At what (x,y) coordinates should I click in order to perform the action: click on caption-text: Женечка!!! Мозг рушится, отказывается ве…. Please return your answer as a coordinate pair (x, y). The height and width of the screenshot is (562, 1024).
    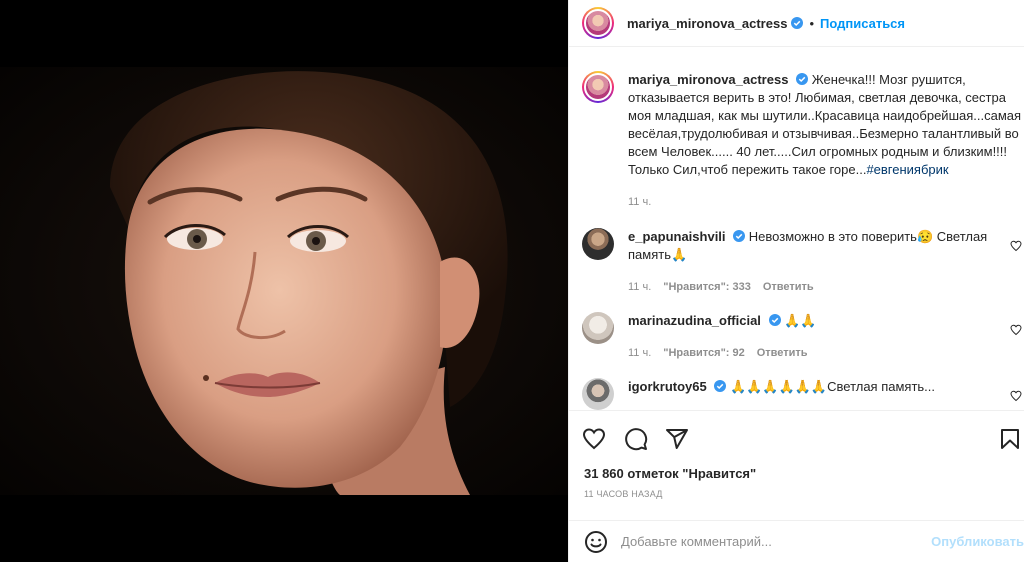
    Looking at the image, I should click on (825, 124).